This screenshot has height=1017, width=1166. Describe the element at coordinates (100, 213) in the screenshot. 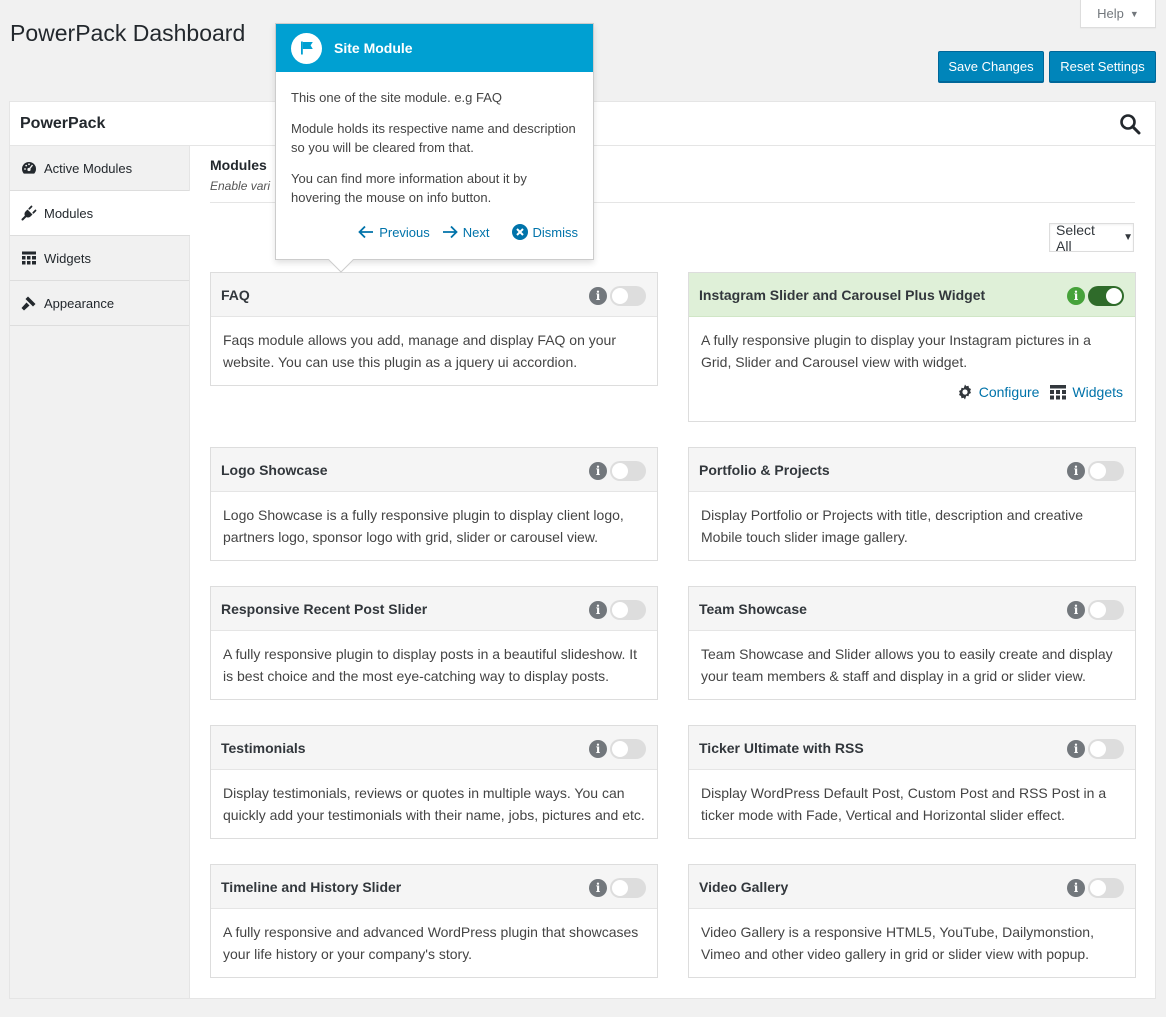

I see `sidebar-item-modules: Modules` at that location.